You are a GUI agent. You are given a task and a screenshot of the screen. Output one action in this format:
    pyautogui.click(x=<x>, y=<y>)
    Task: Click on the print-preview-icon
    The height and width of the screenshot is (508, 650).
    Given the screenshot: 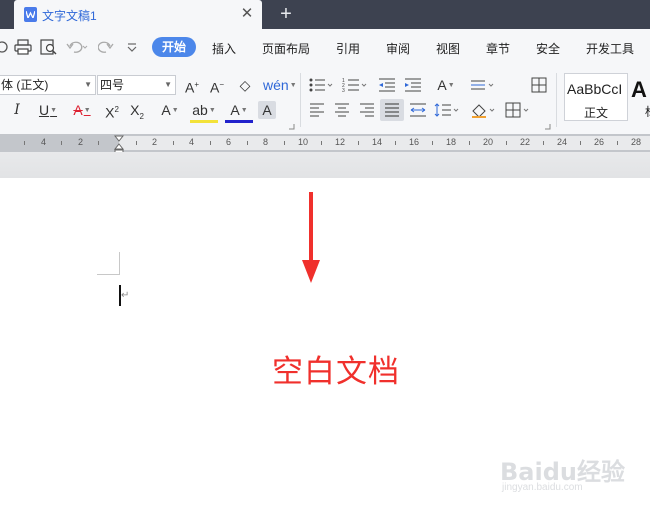 What is the action you would take?
    pyautogui.click(x=49, y=47)
    